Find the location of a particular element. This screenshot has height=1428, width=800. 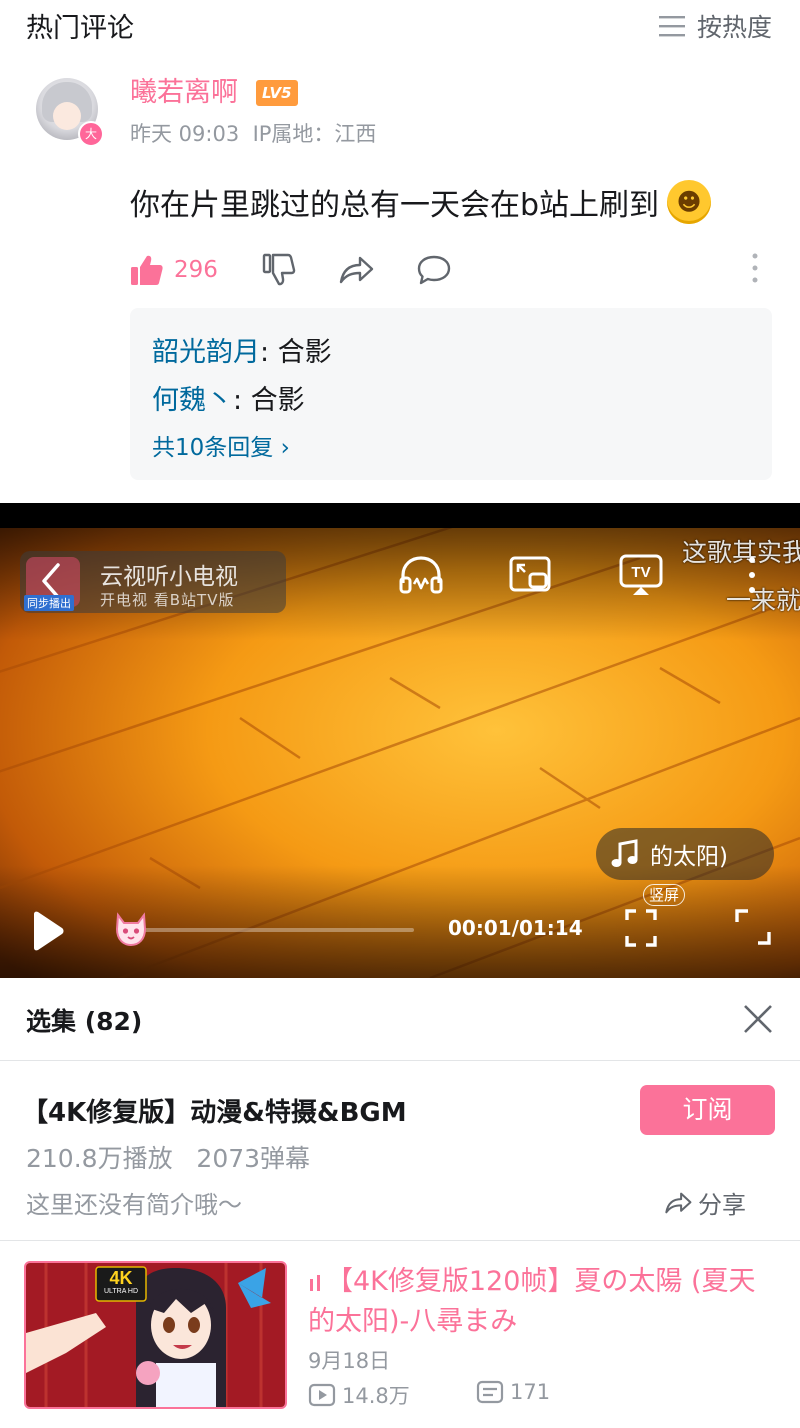

comment-meta: 昨天 09:03 IP属地：江西 is located at coordinates (253, 133).